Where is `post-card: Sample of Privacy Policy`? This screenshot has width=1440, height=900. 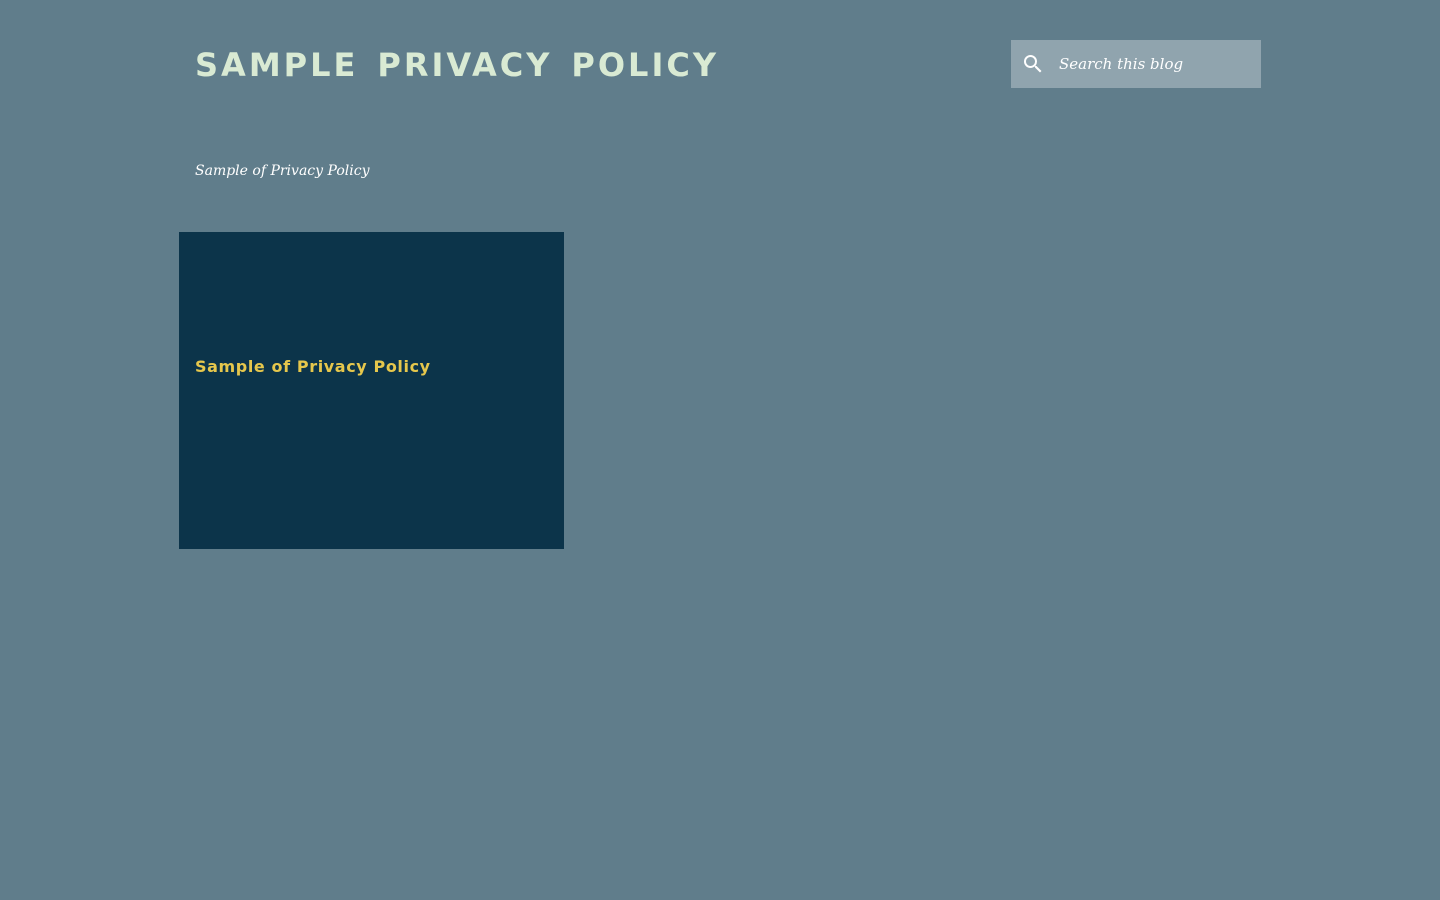
post-card: Sample of Privacy Policy is located at coordinates (371, 390).